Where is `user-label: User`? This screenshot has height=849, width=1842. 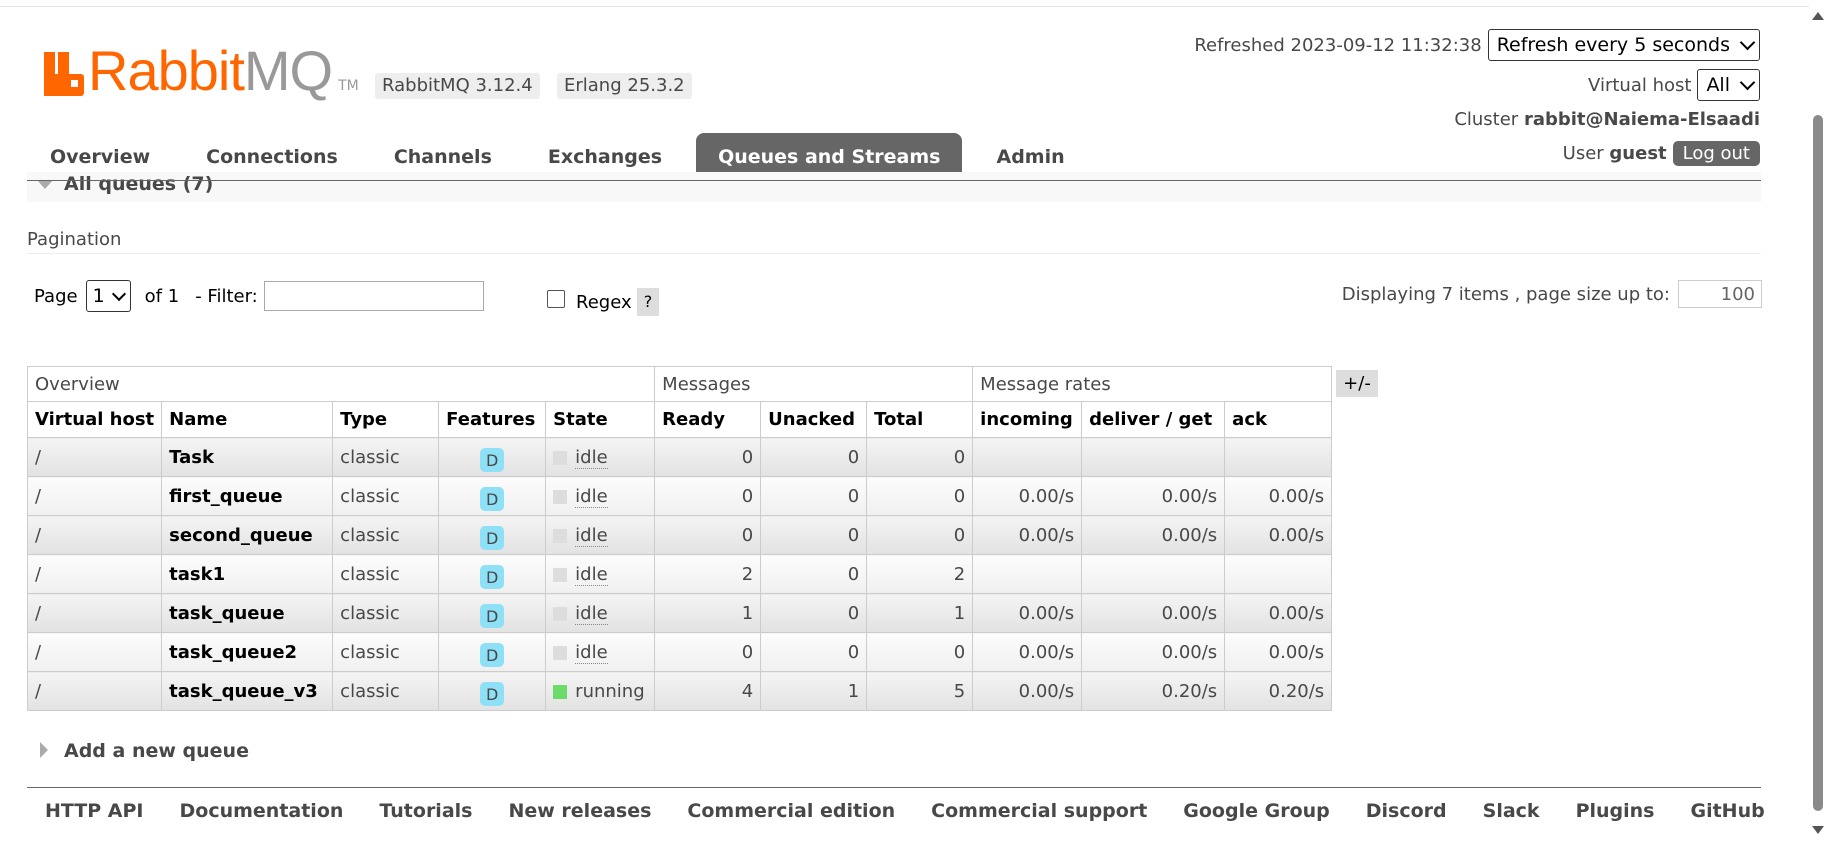 user-label: User is located at coordinates (1583, 153).